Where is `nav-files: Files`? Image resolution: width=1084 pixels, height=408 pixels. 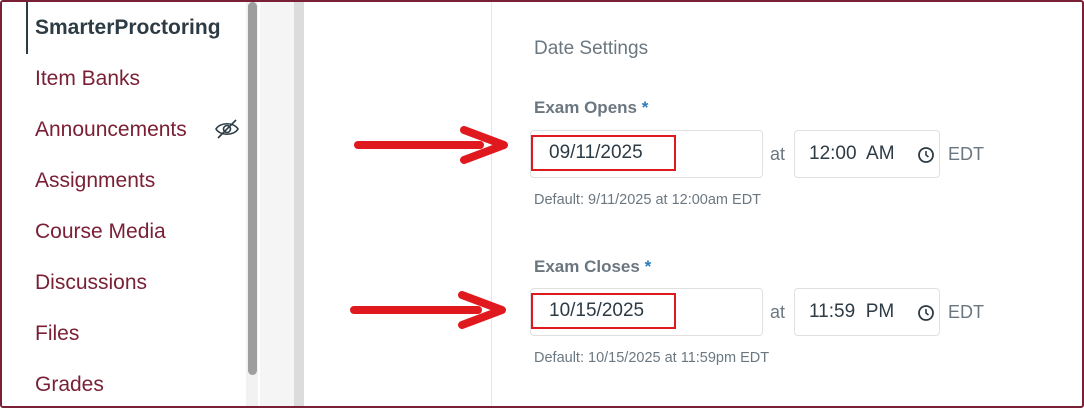
nav-files: Files is located at coordinates (57, 334).